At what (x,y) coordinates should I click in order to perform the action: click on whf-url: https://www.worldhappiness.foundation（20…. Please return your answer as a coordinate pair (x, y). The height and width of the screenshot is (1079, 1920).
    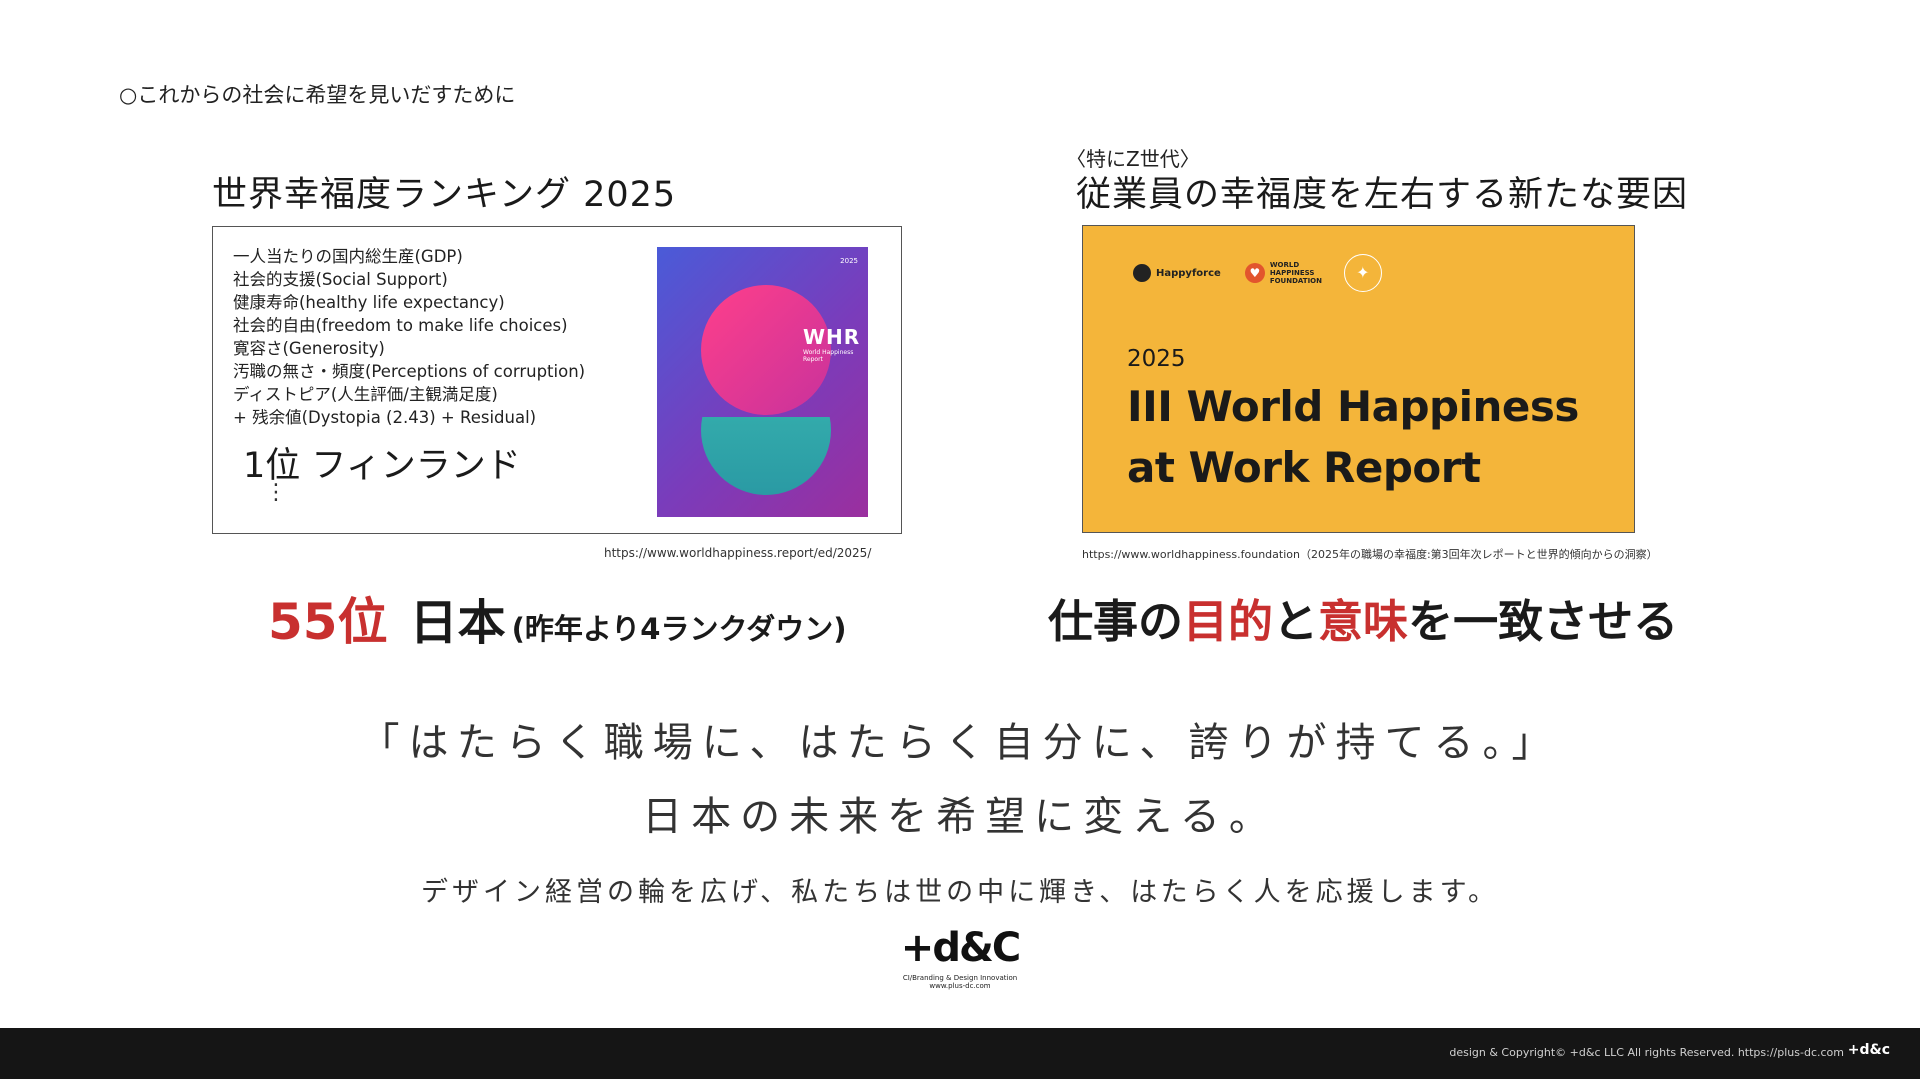
    Looking at the image, I should click on (1370, 554).